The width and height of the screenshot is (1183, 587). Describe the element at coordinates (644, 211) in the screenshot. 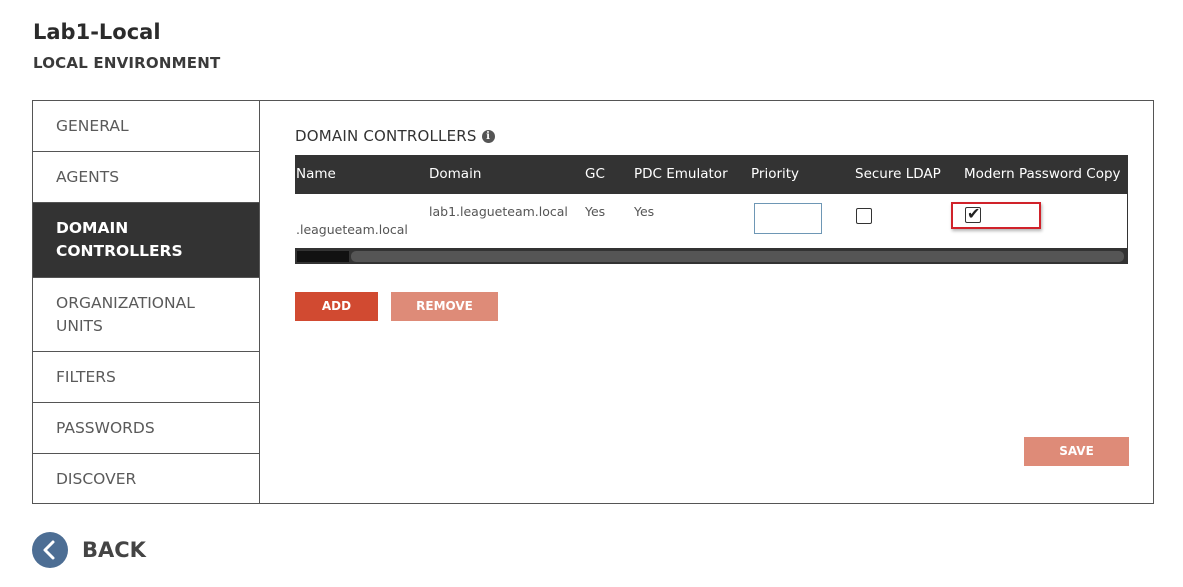

I see `cell-pdc-emulator: Yes` at that location.